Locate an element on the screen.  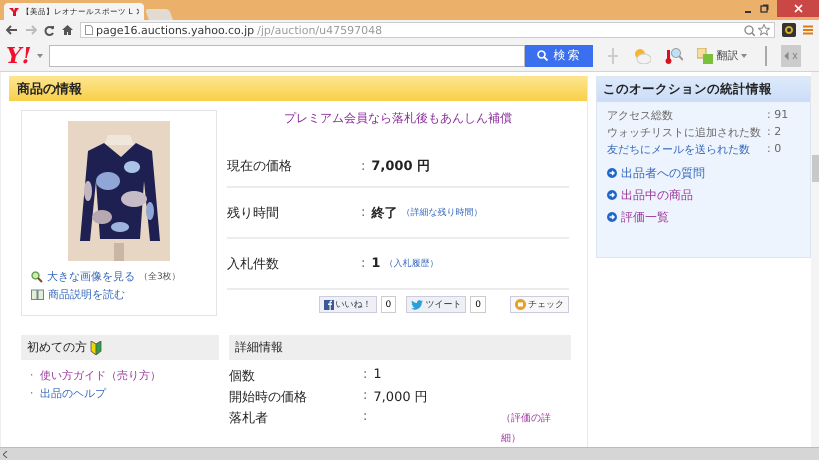
image-link: 商品説明を読む is located at coordinates (86, 294).